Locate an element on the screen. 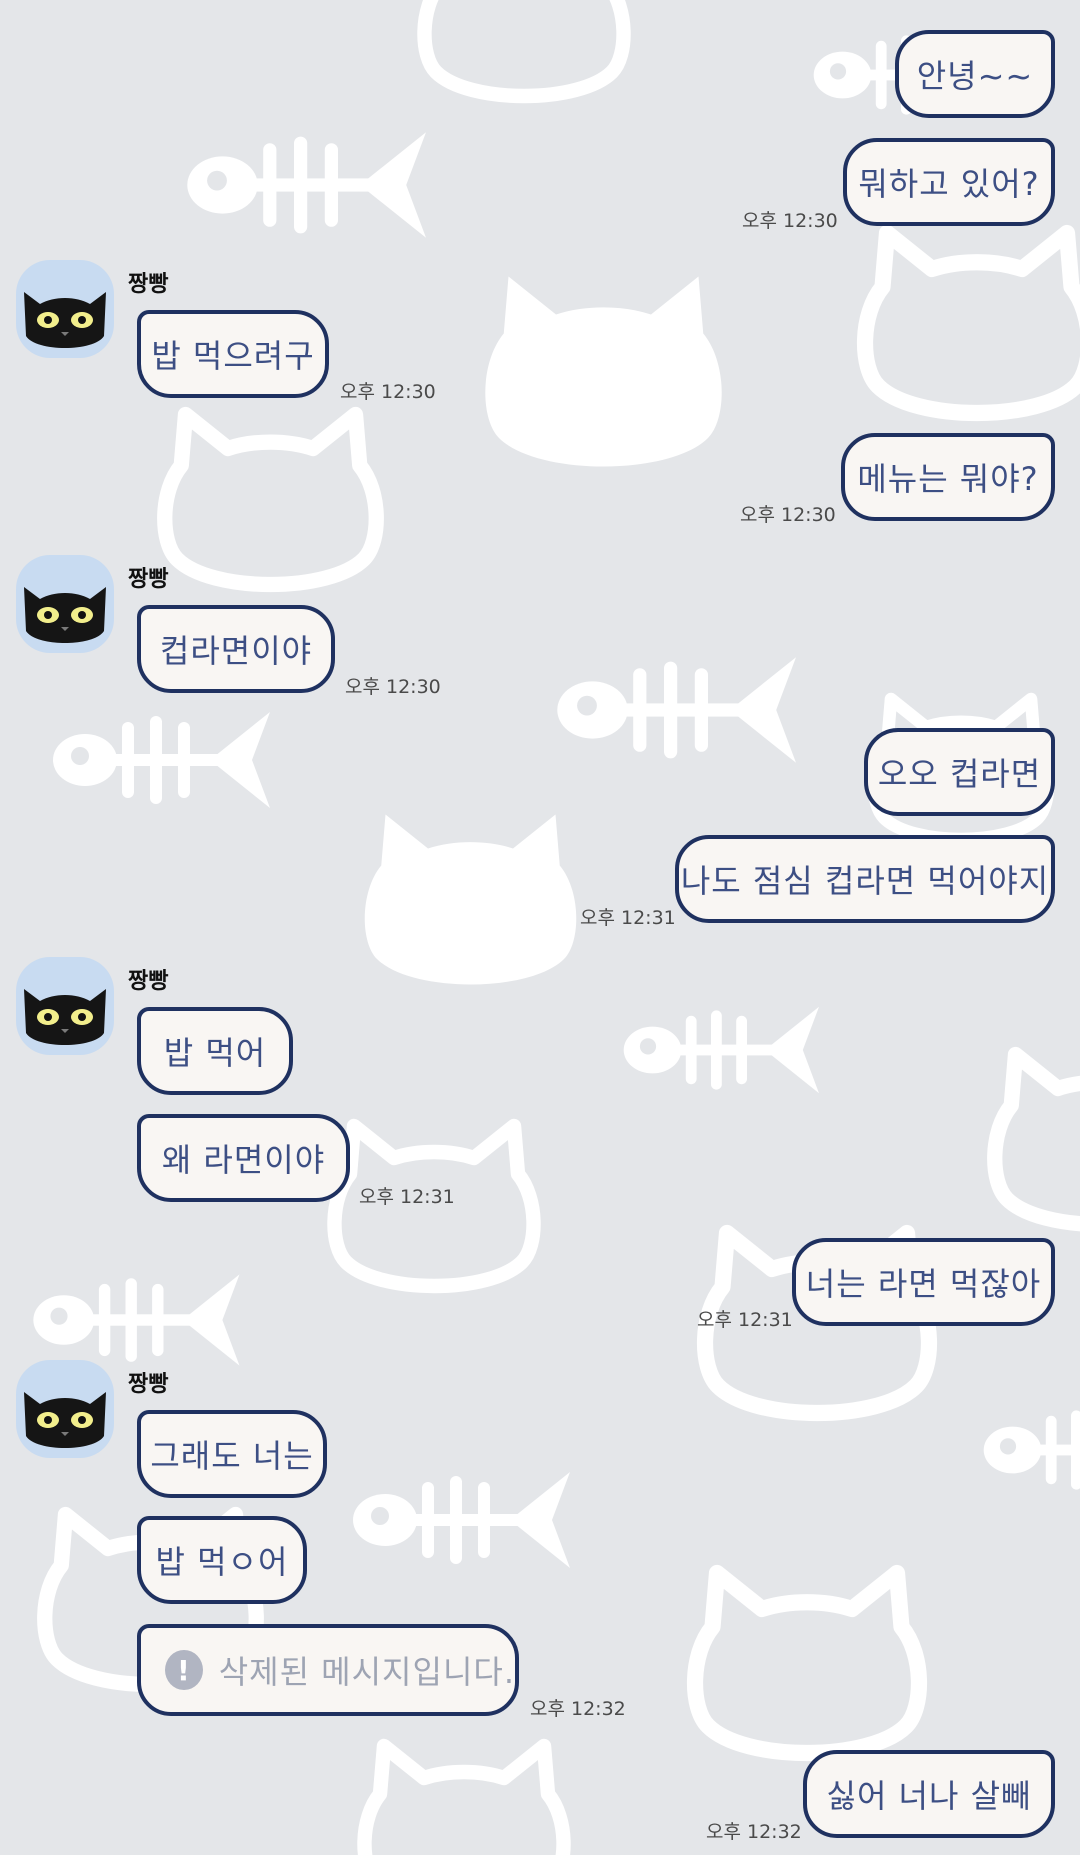  sent-message-bubble: 뭐하고 있어? is located at coordinates (949, 182).